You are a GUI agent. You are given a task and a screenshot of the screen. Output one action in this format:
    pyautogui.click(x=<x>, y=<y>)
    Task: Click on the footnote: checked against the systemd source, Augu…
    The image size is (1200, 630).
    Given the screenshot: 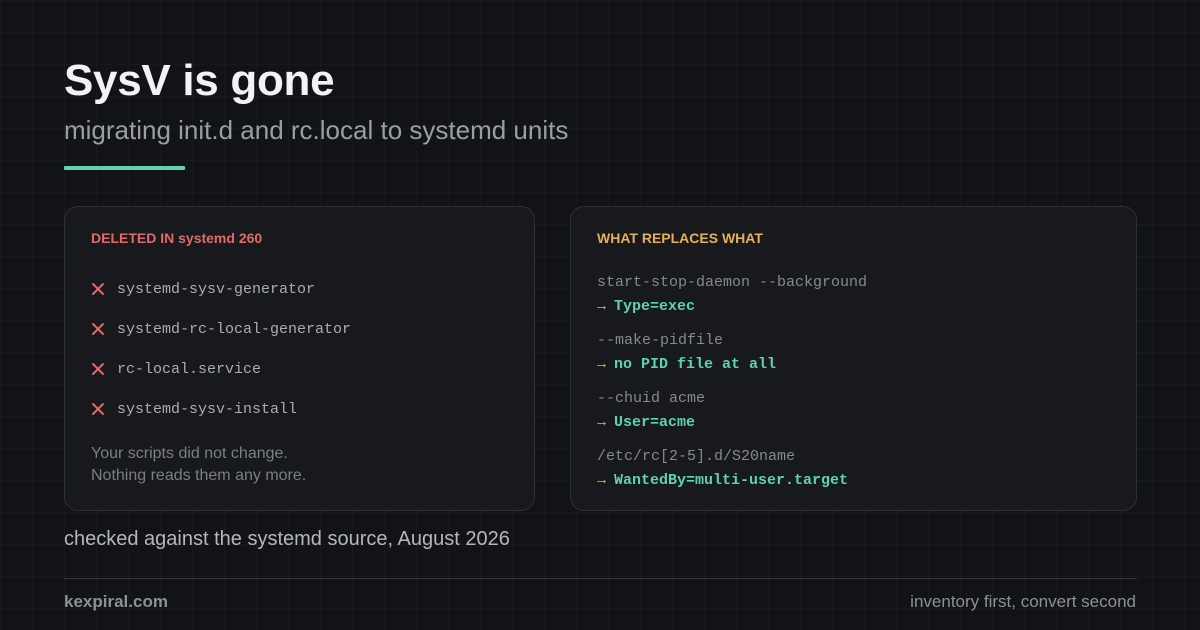 What is the action you would take?
    pyautogui.click(x=287, y=539)
    